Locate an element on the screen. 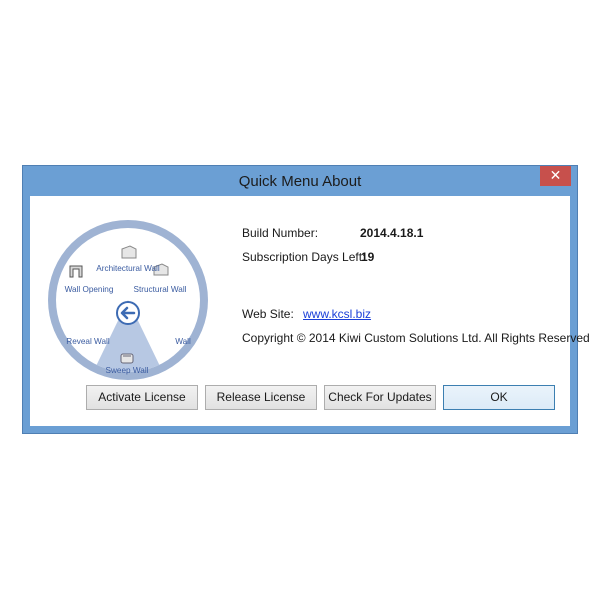  check-for-updates-button: Check For Updates is located at coordinates (380, 397).